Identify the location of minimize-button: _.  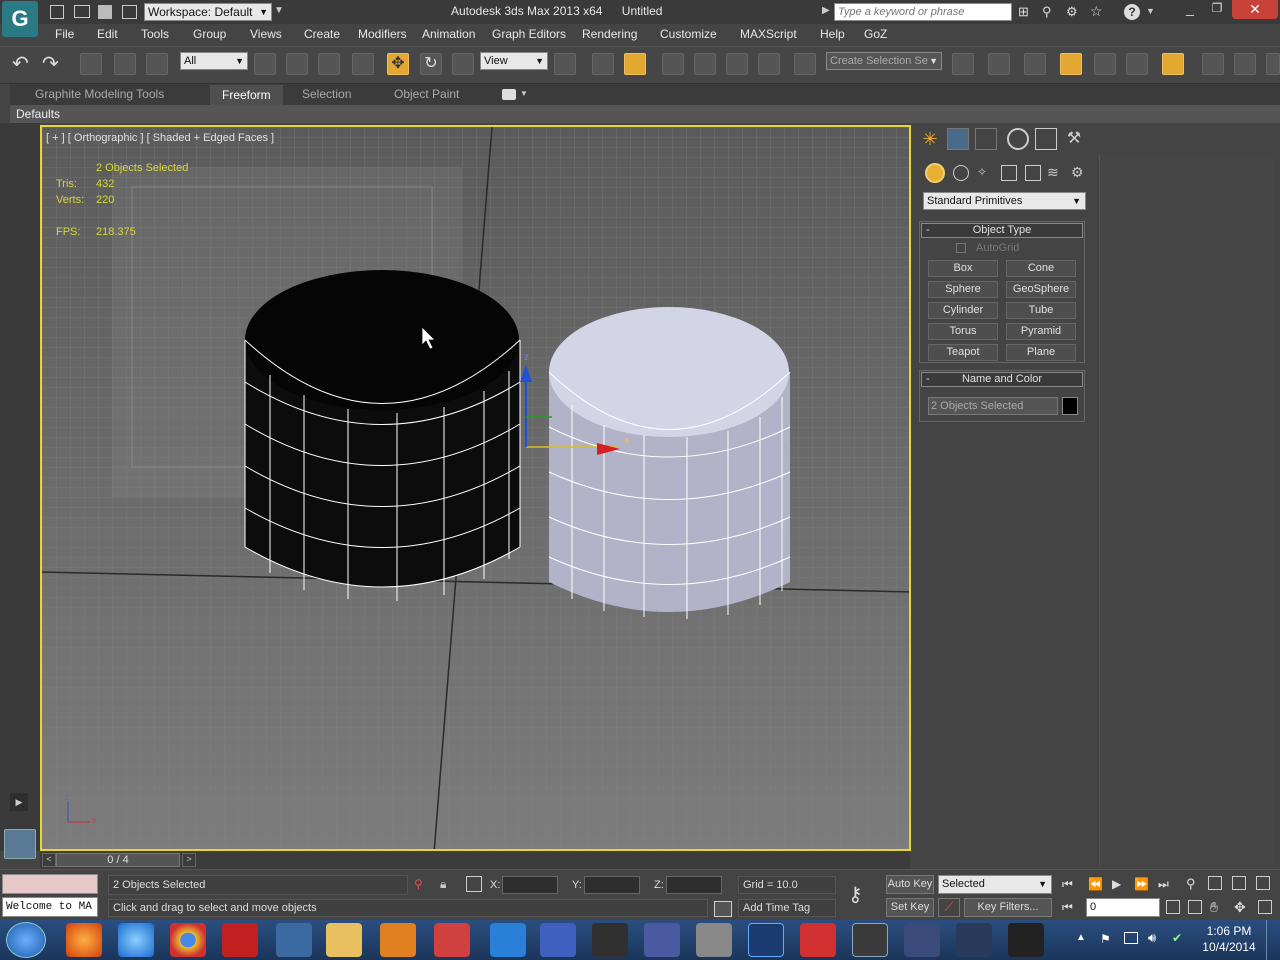
(1190, 10).